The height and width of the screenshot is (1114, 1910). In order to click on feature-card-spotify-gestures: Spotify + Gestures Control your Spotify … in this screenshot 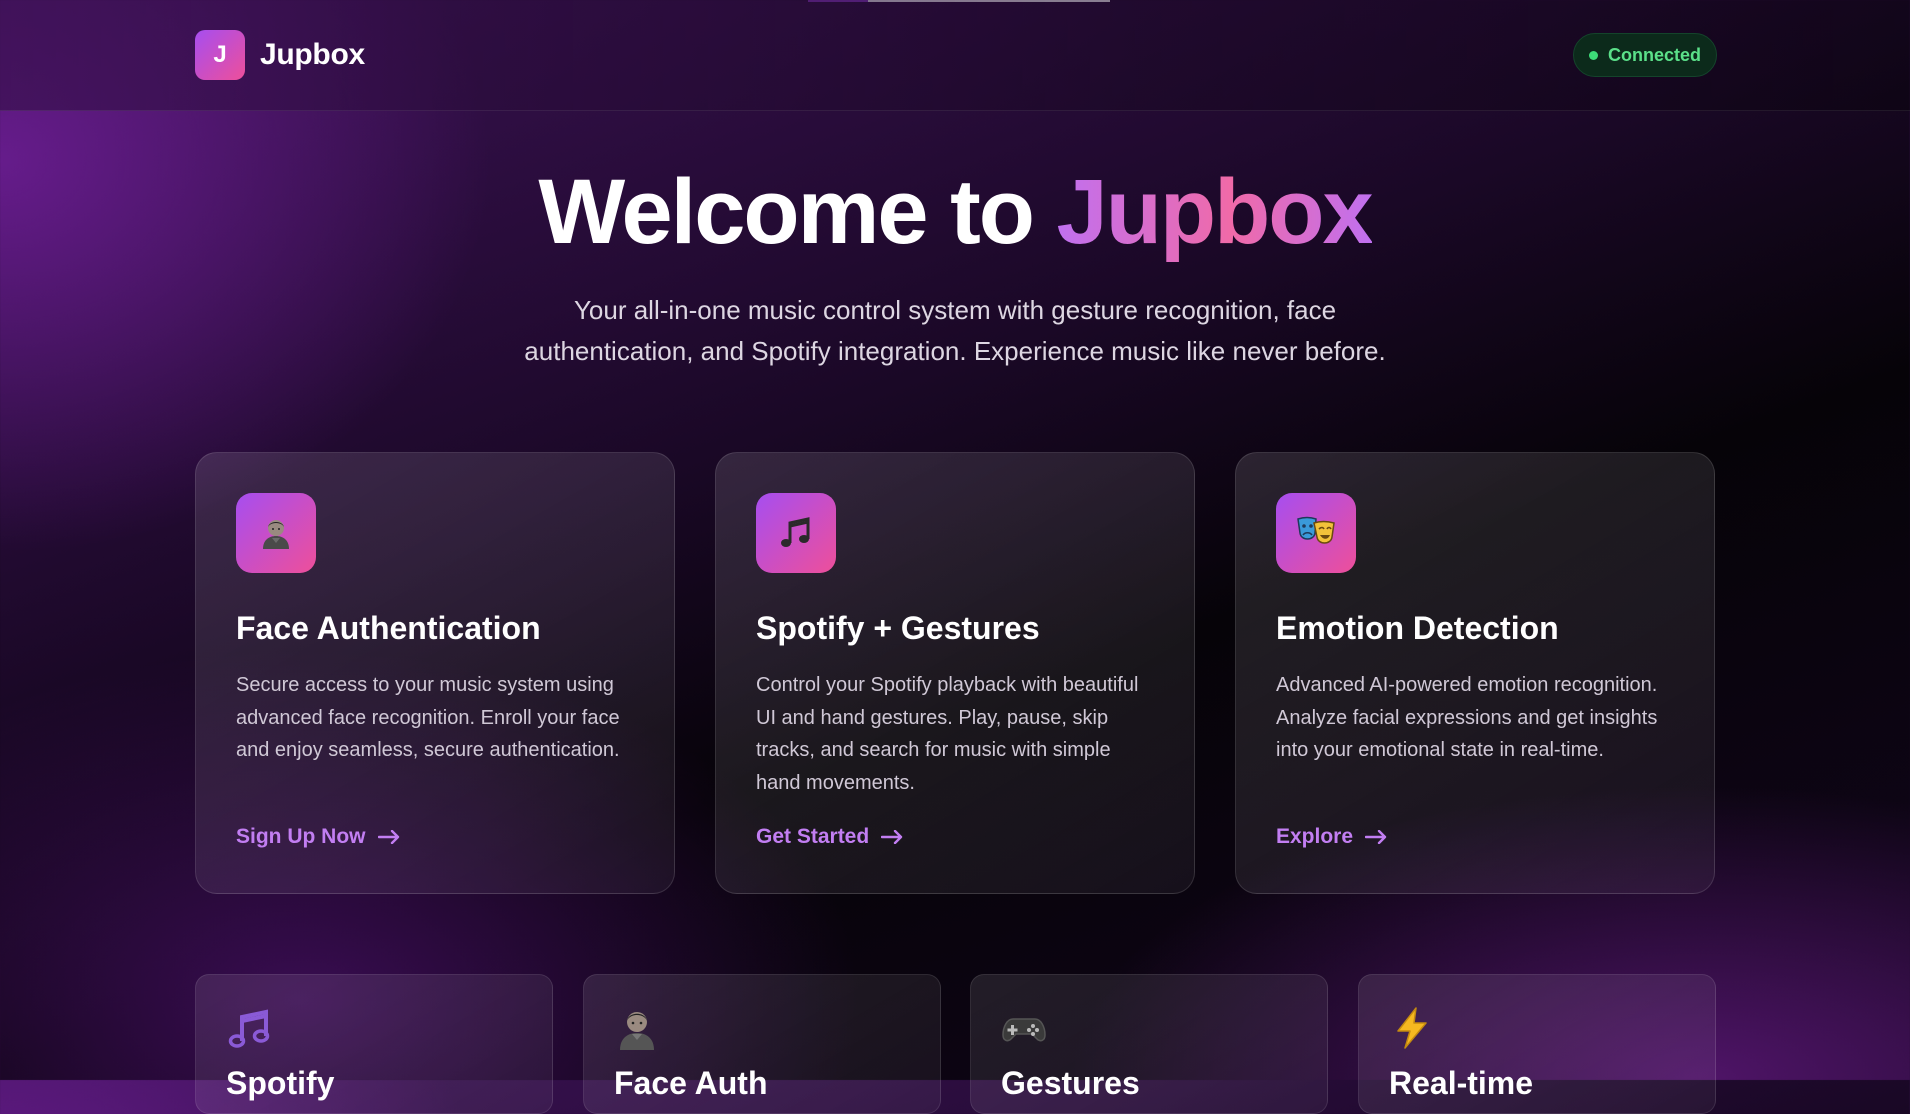, I will do `click(955, 673)`.